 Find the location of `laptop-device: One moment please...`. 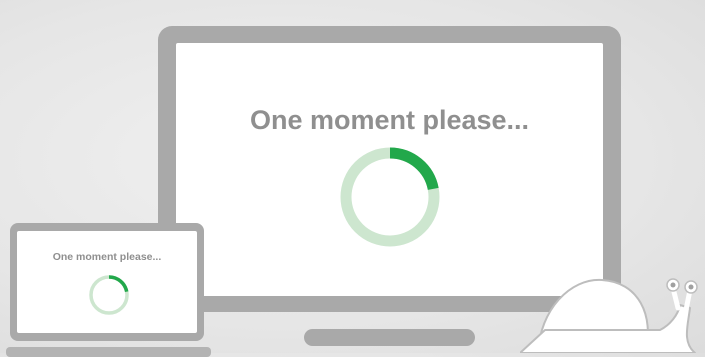

laptop-device: One moment please... is located at coordinates (107, 282).